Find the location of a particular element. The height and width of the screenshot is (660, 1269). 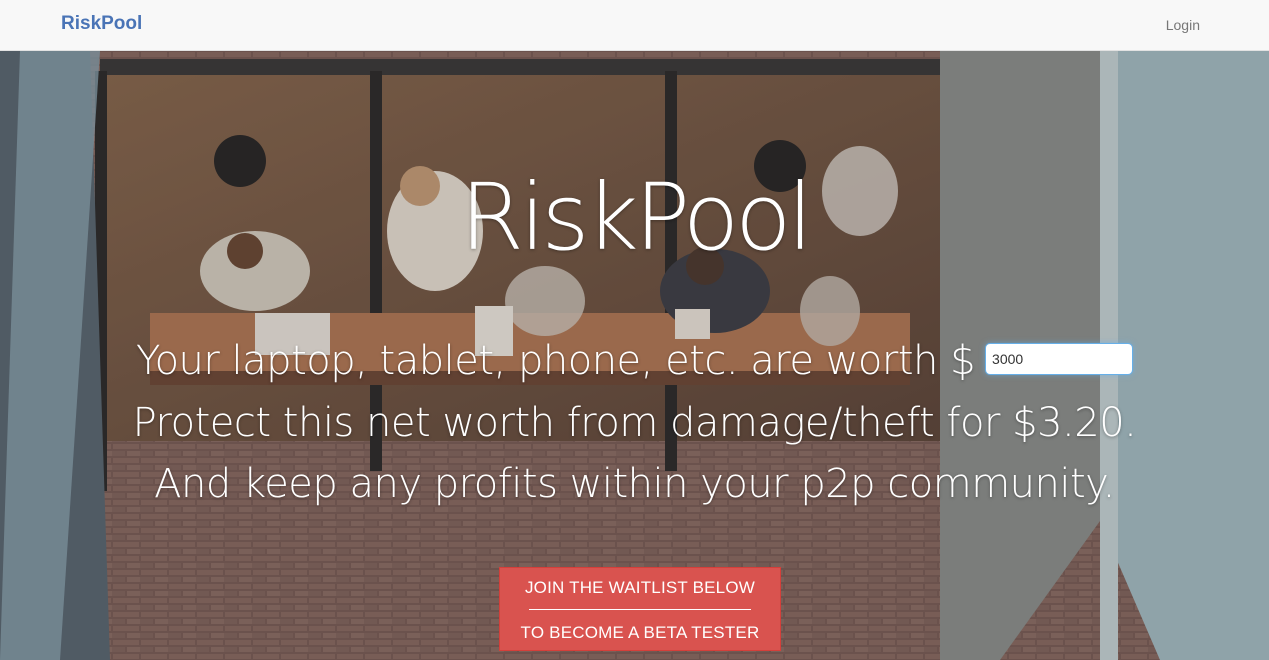

worth-input is located at coordinates (1059, 359).